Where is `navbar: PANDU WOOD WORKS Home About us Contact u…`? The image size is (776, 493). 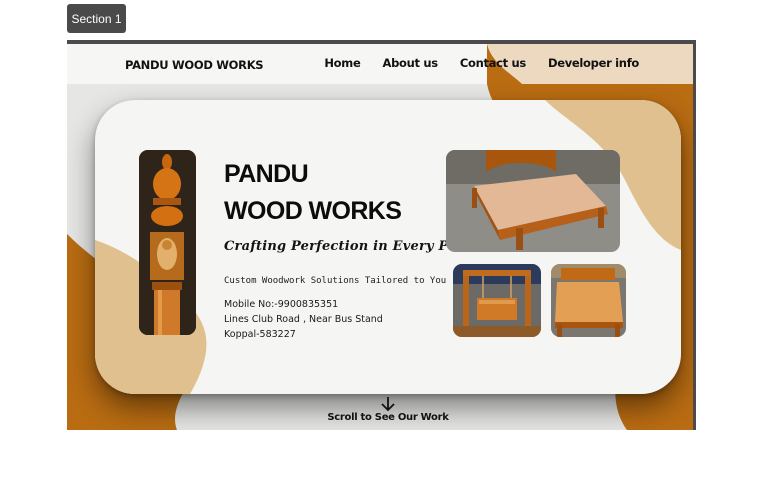 navbar: PANDU WOOD WORKS Home About us Contact u… is located at coordinates (380, 64).